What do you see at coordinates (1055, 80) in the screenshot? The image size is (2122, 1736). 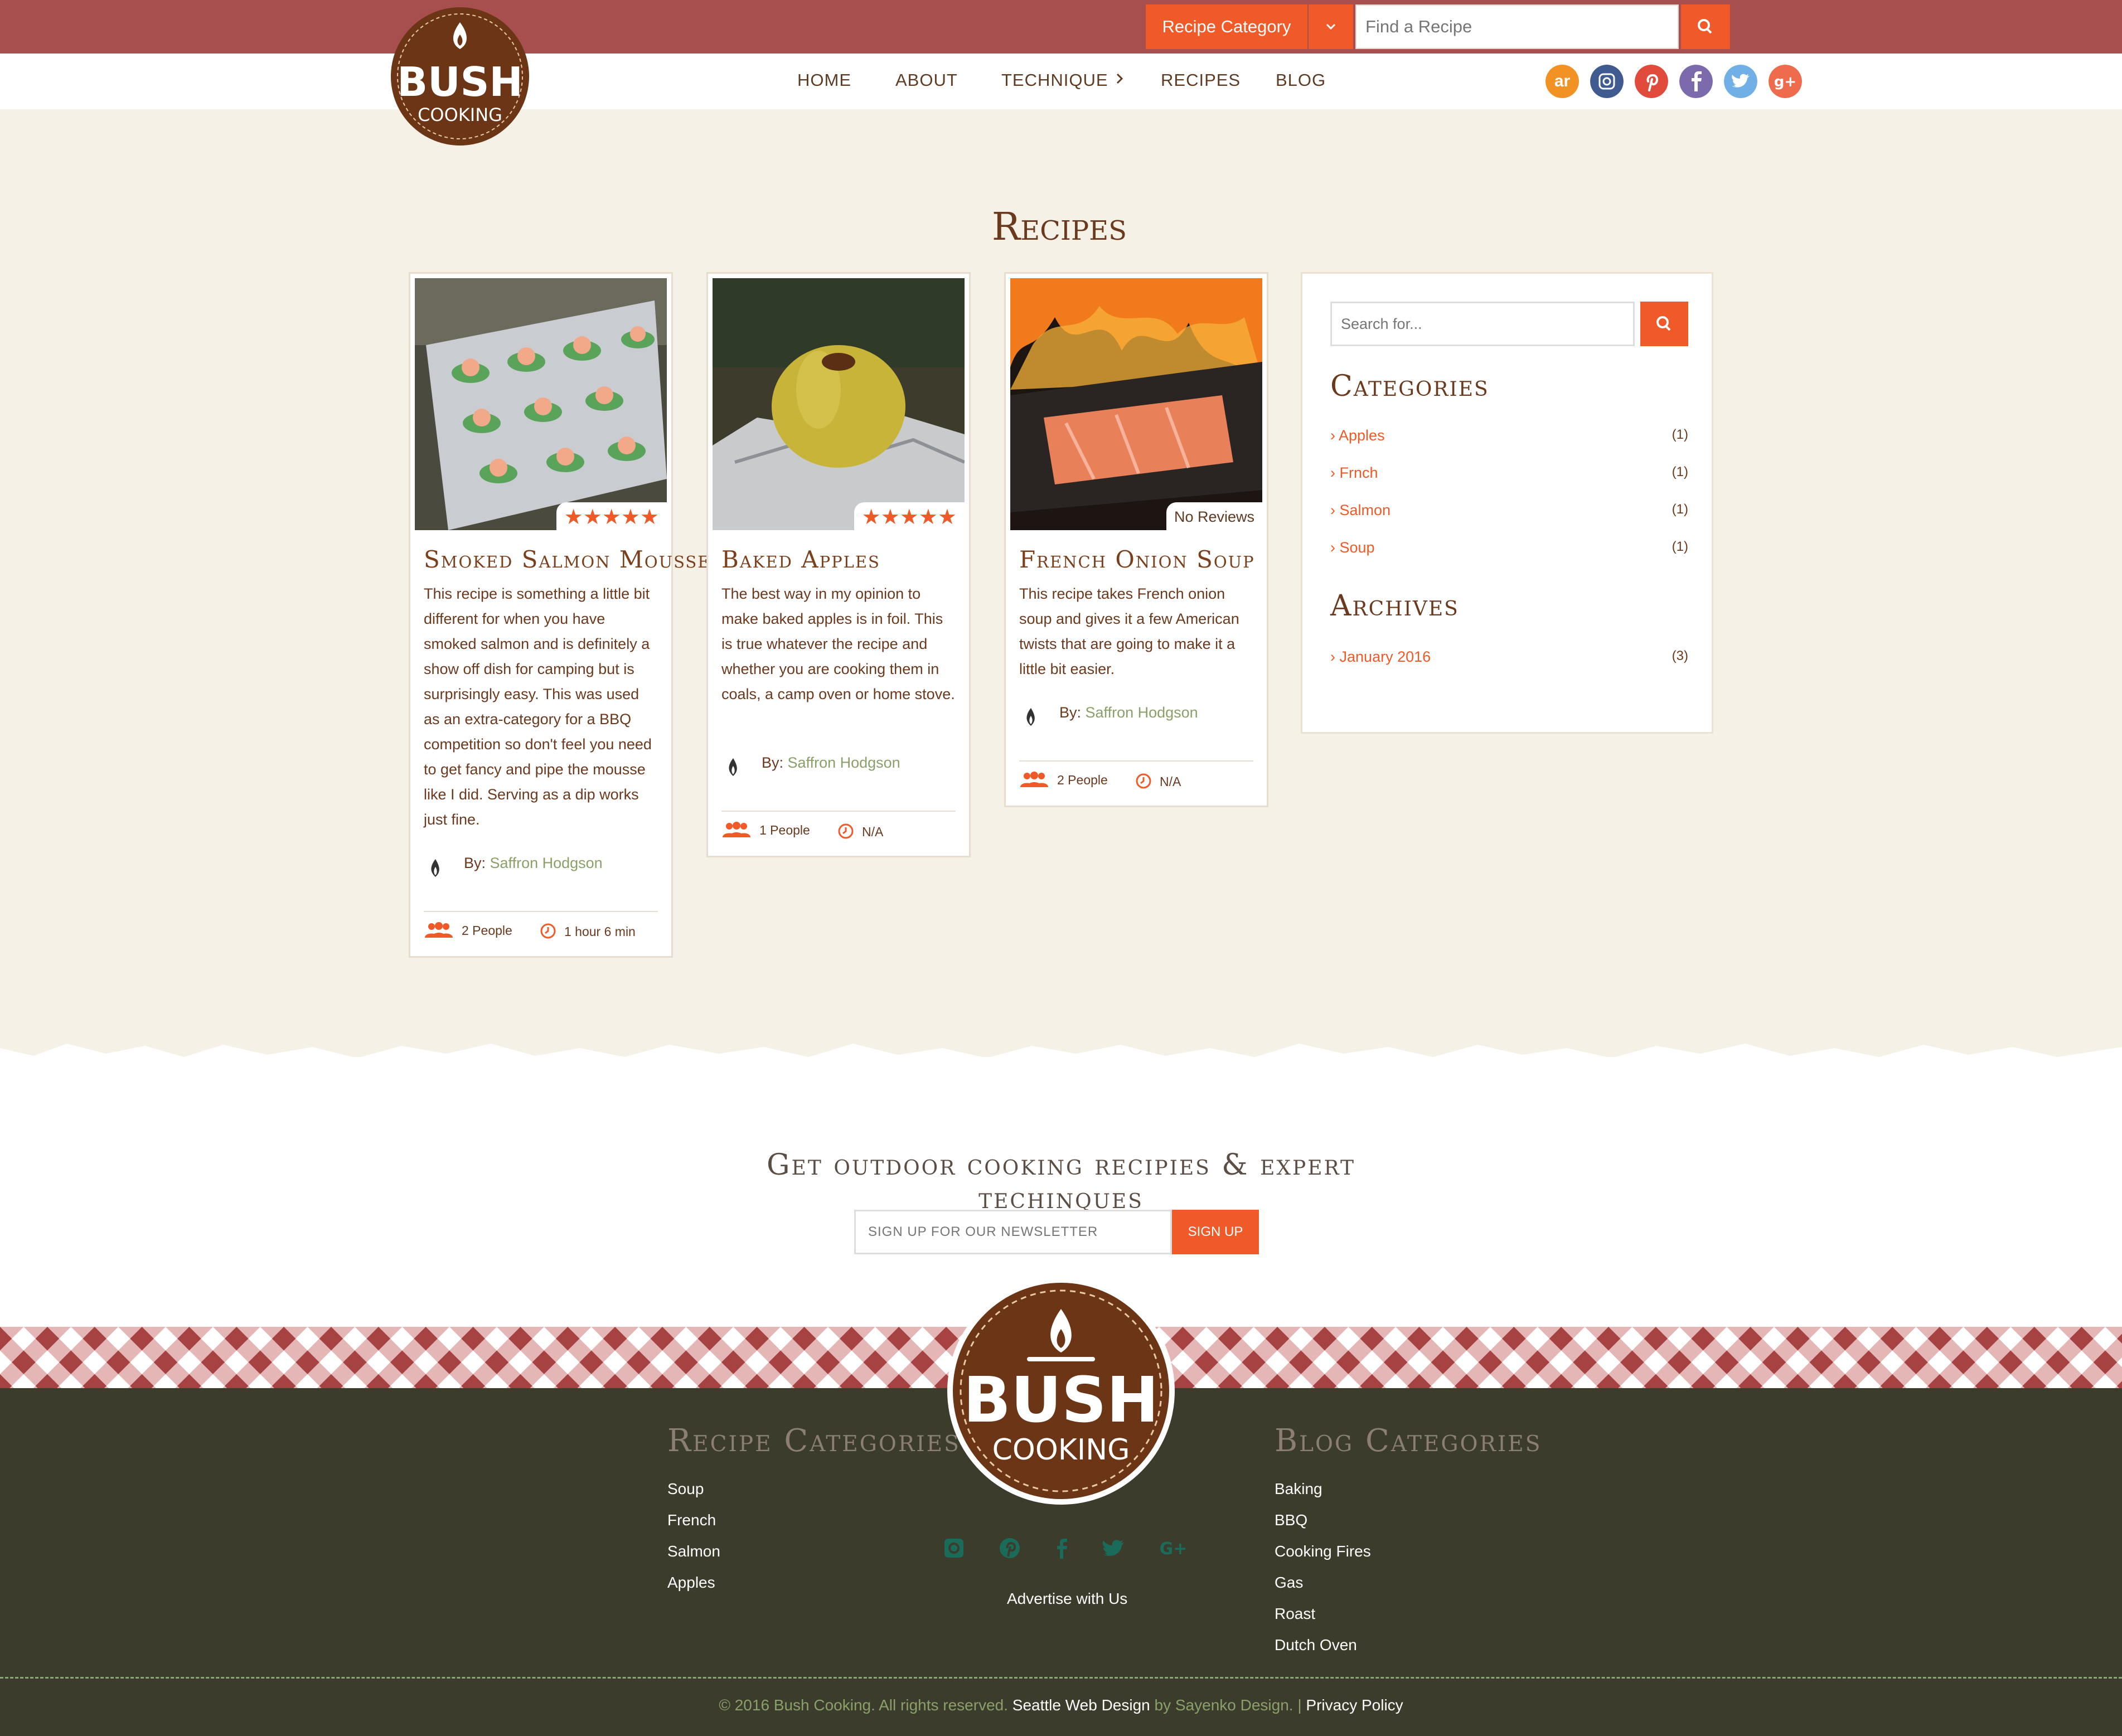 I see `nav-technique-label: TECHNIQUE` at bounding box center [1055, 80].